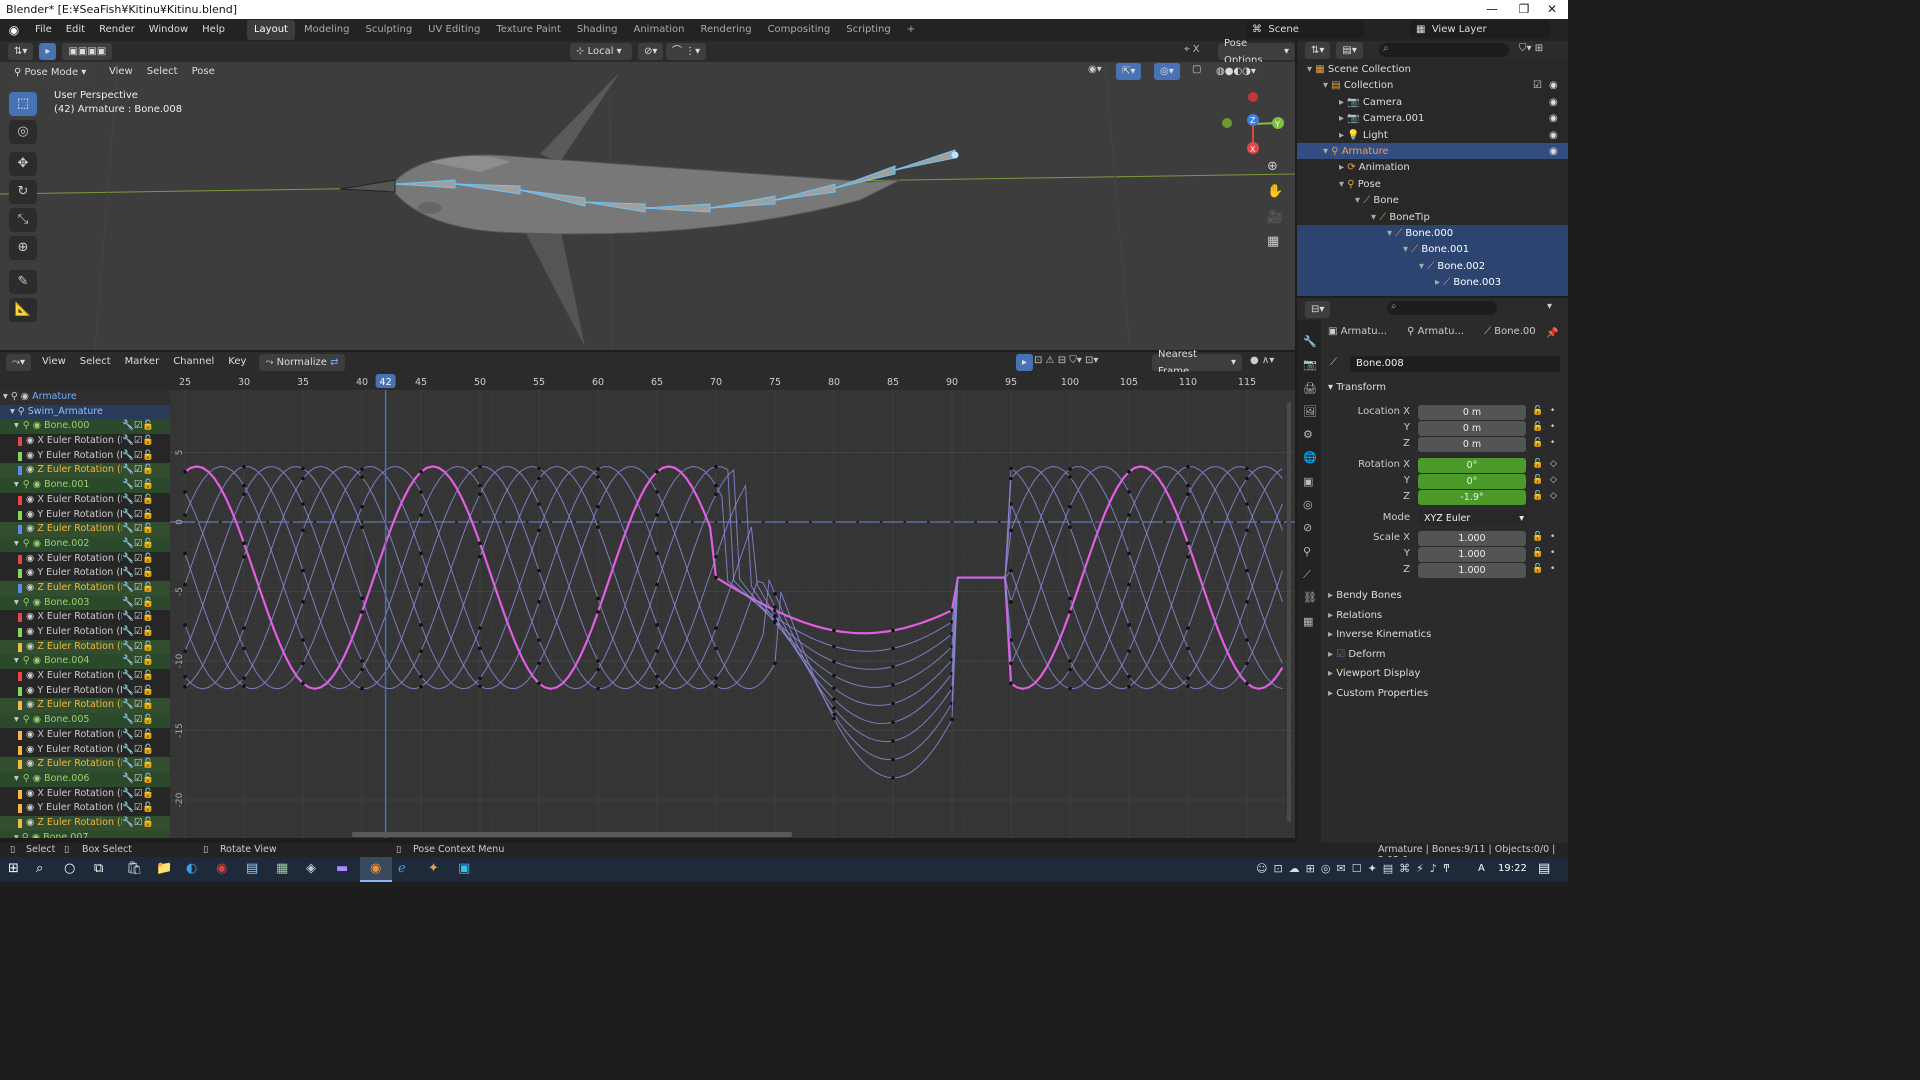 Image resolution: width=1920 pixels, height=1080 pixels. Describe the element at coordinates (1481, 868) in the screenshot. I see `ime-indicator: A` at that location.